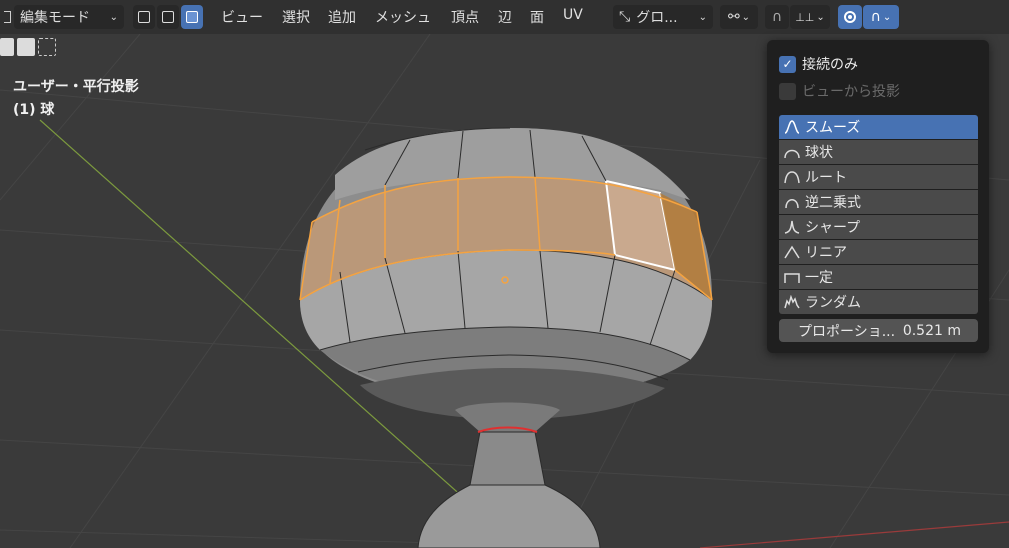  What do you see at coordinates (878, 152) in the screenshot?
I see `falloff-option-sphere: 球状` at bounding box center [878, 152].